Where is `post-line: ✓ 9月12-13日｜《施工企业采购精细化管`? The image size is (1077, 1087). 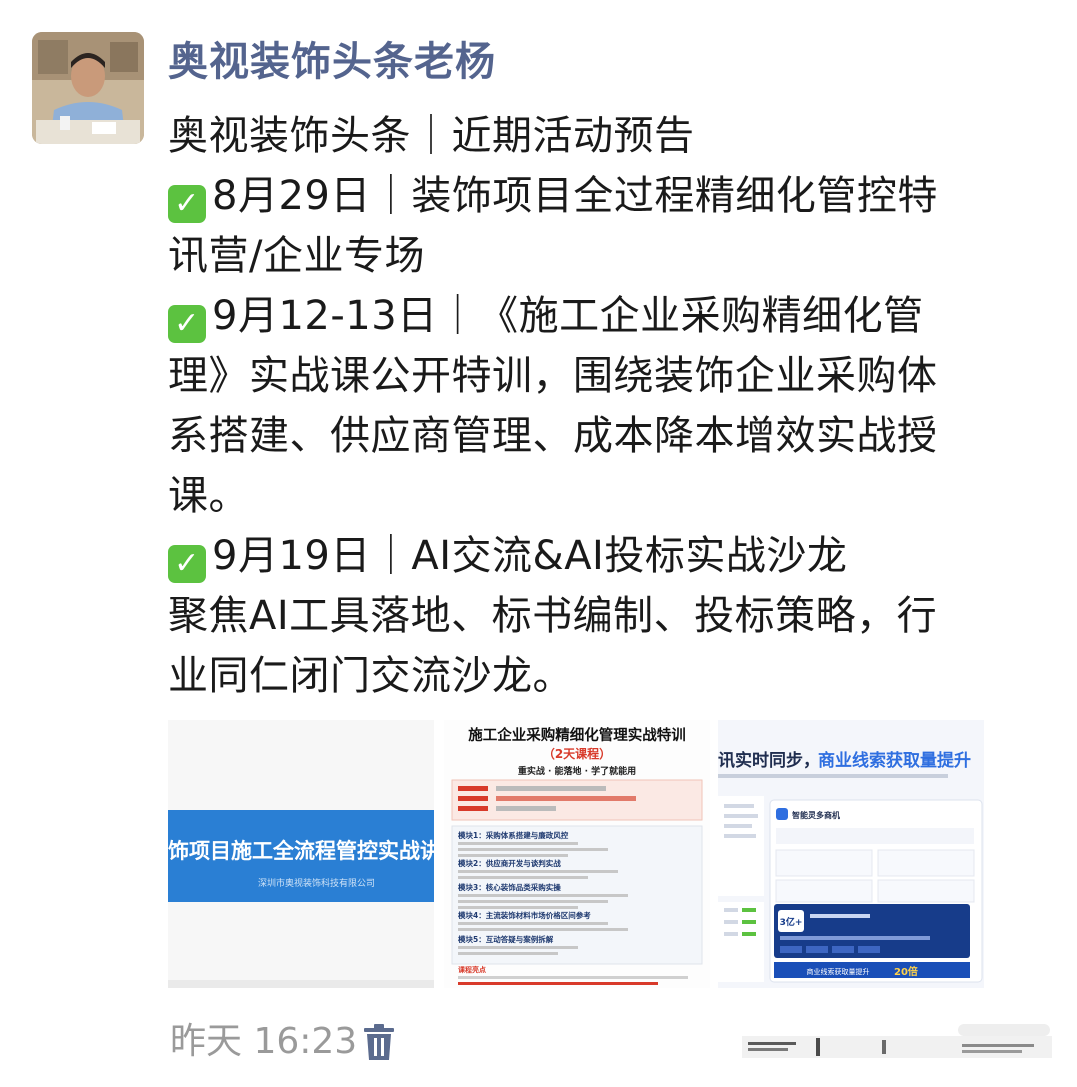
post-line: ✓ 9月12-13日｜《施工企业采购精细化管 is located at coordinates (608, 316).